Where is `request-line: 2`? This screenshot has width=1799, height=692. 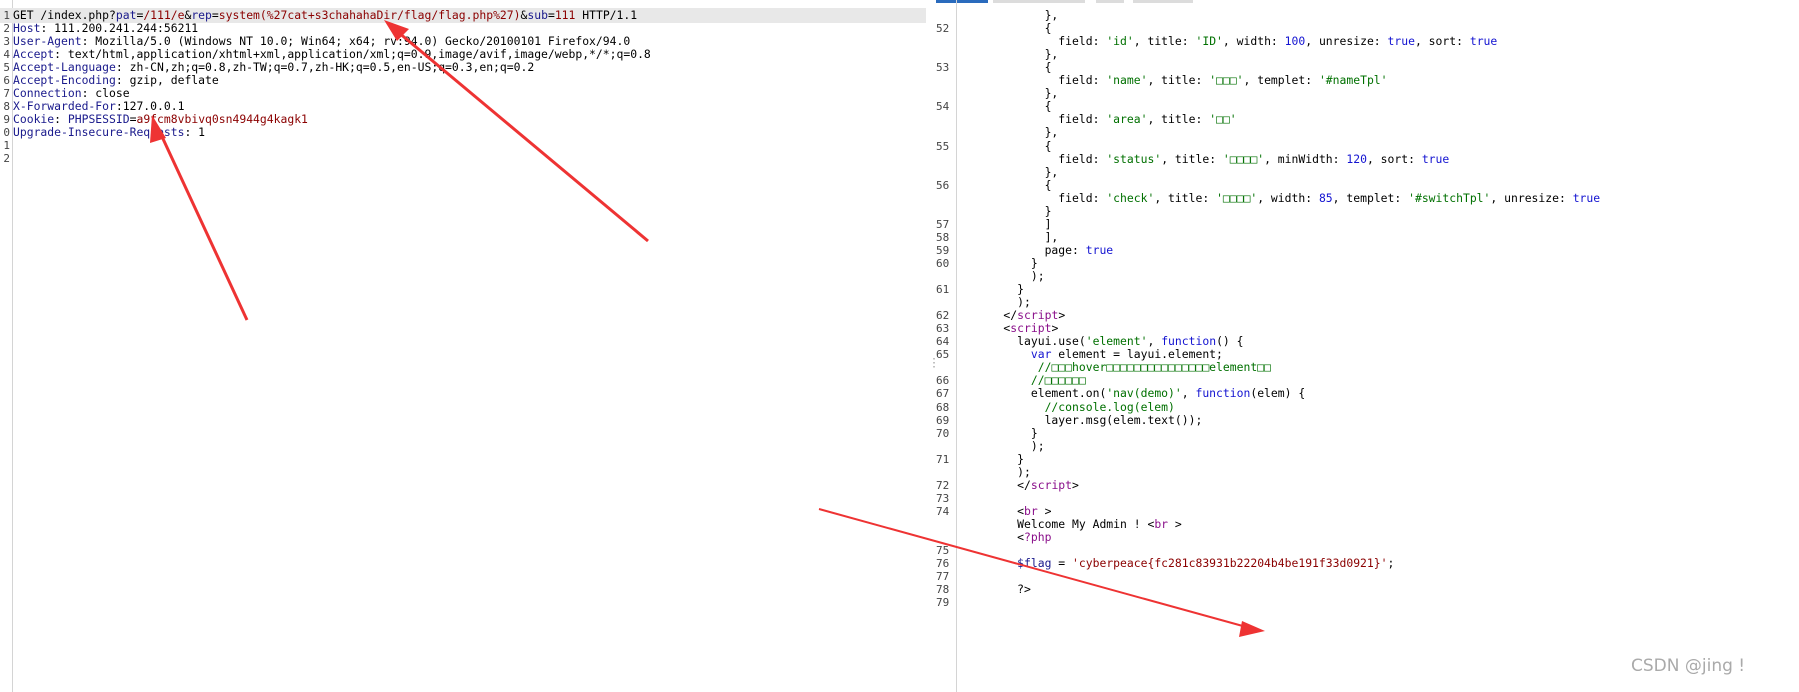 request-line: 2 is located at coordinates (463, 158).